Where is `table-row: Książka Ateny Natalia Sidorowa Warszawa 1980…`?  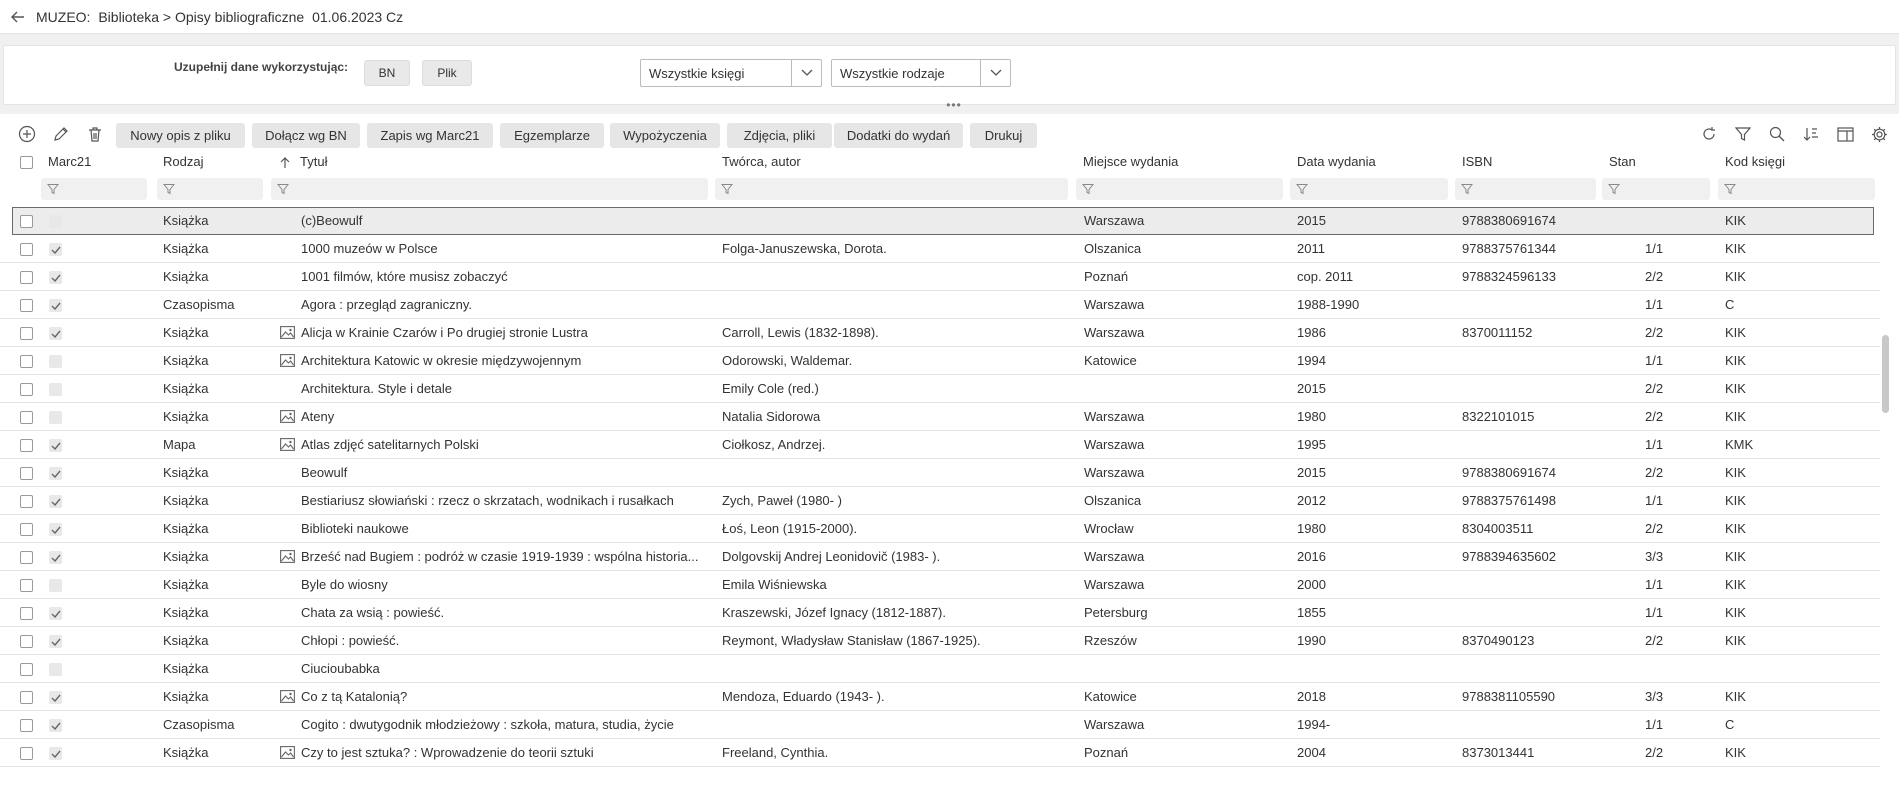
table-row: Książka Ateny Natalia Sidorowa Warszawa 1980… is located at coordinates (940, 417).